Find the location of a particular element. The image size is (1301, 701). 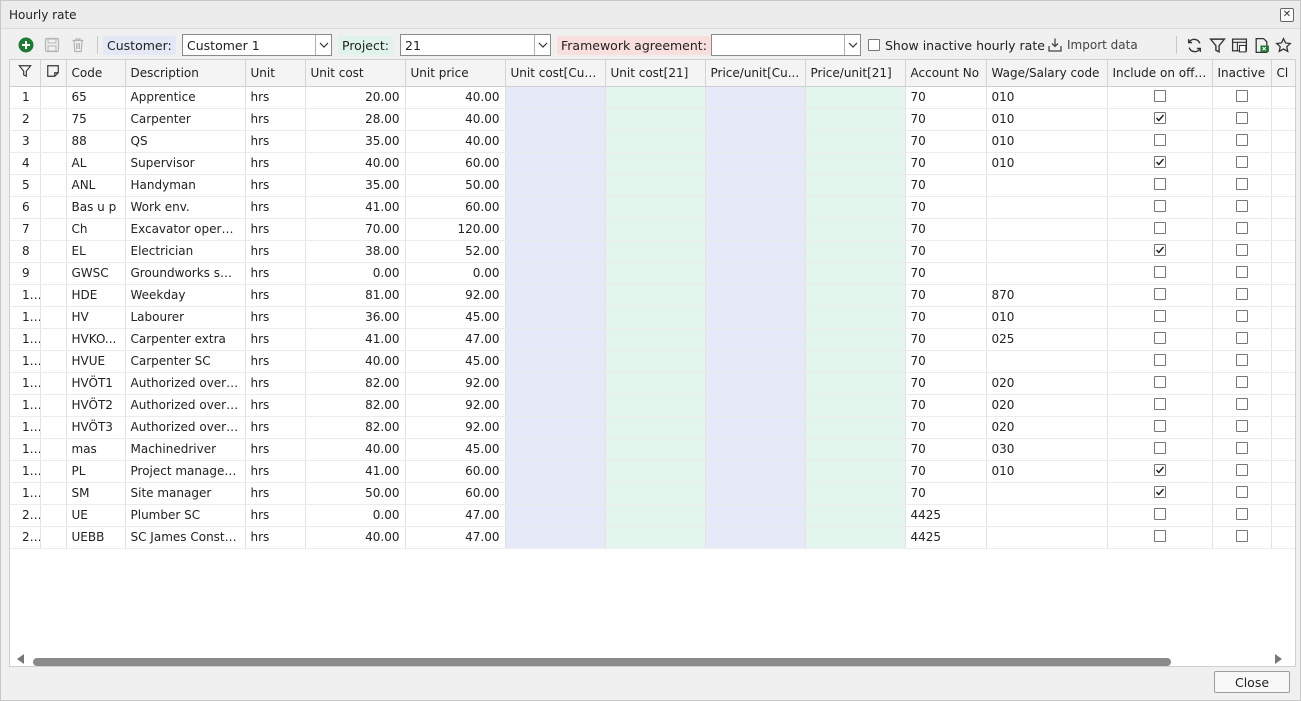

row-number: 13 is located at coordinates (25, 361).